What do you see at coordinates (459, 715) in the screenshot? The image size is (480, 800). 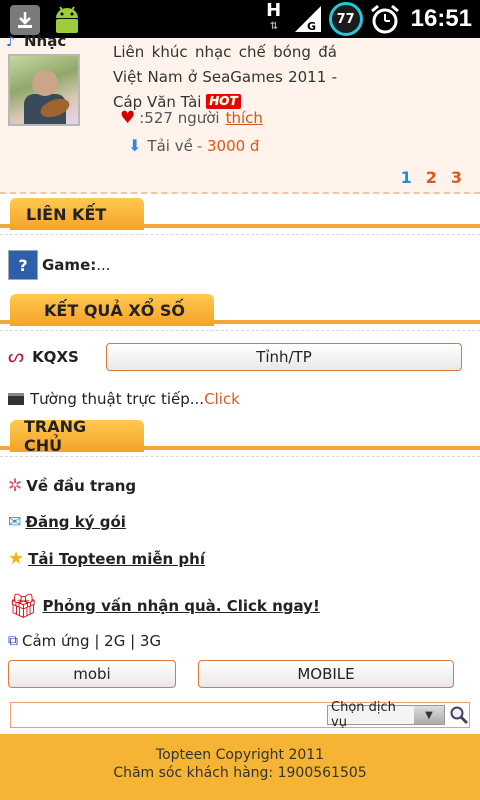 I see `search-icon` at bounding box center [459, 715].